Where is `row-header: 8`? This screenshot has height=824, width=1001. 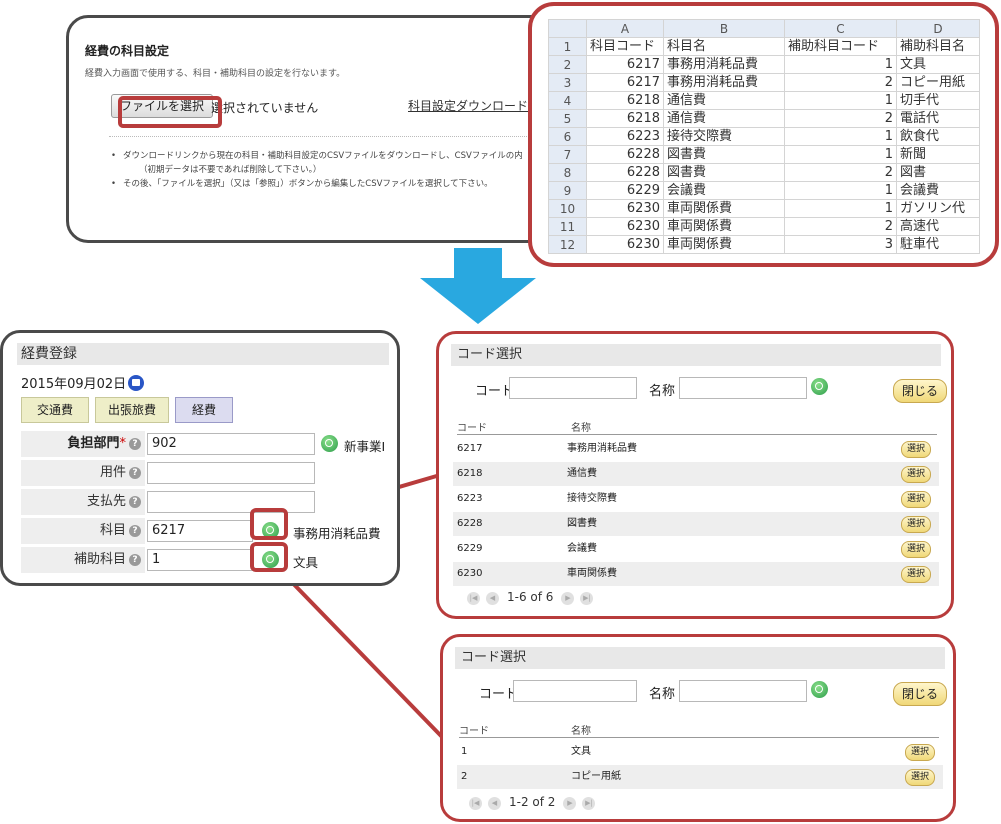
row-header: 8 is located at coordinates (567, 172).